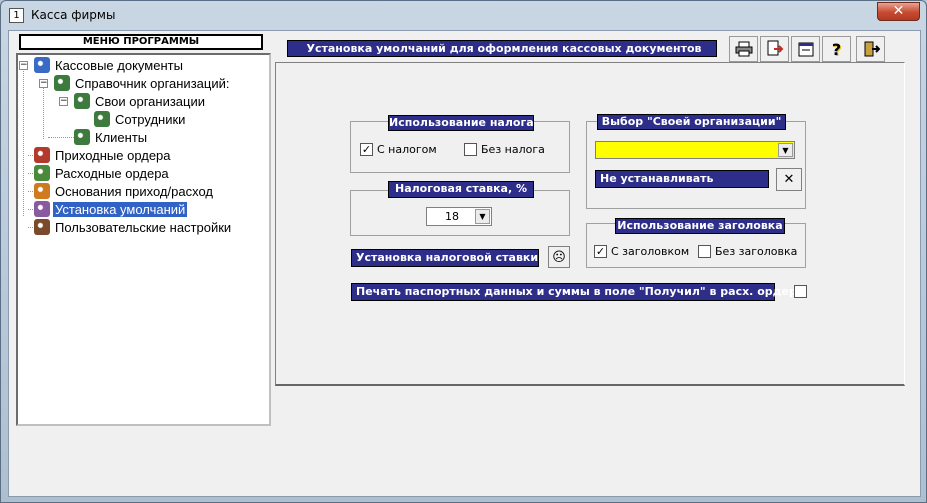 Image resolution: width=927 pixels, height=503 pixels. I want to click on with-tax-checkbox: ✓ С налогом, so click(398, 149).